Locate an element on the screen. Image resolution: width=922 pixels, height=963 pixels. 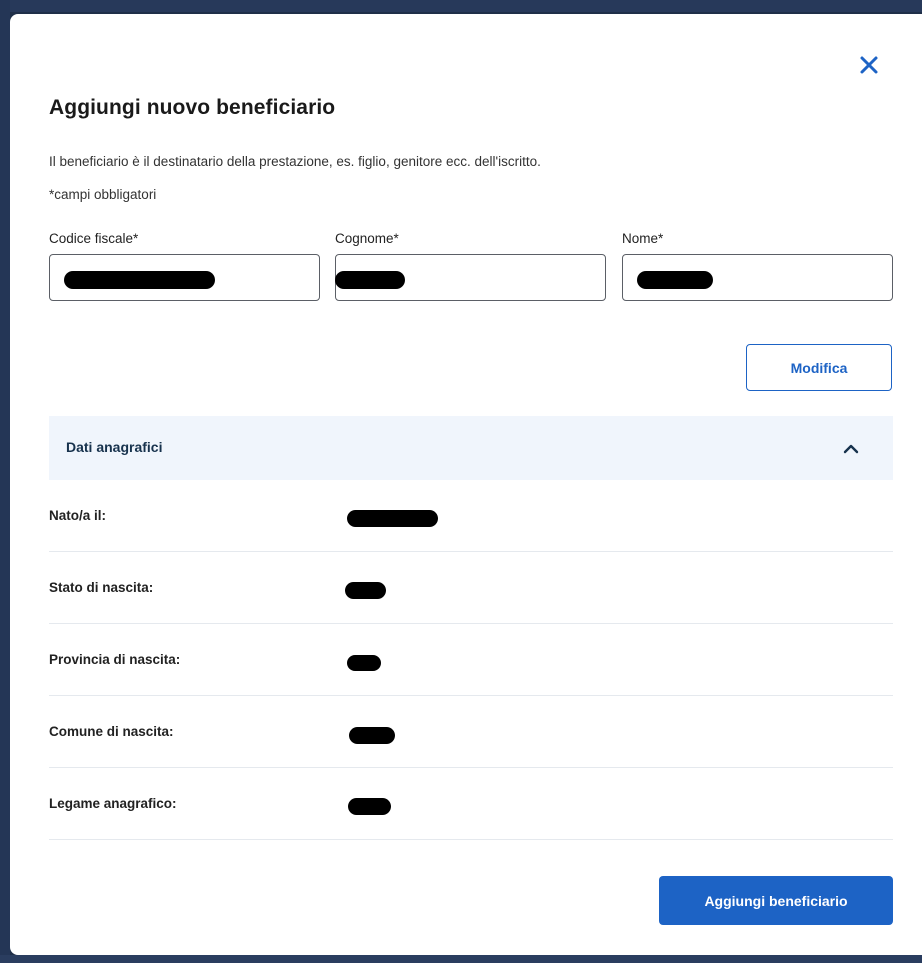
add-beneficiary-button: Aggiungi beneficiario is located at coordinates (776, 900).